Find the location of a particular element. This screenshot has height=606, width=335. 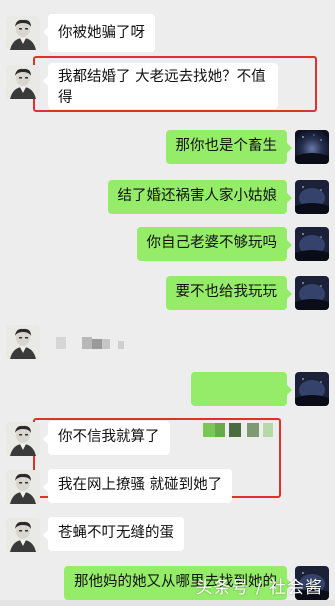

message-row: 你被她骗了呀 is located at coordinates (167, 33).